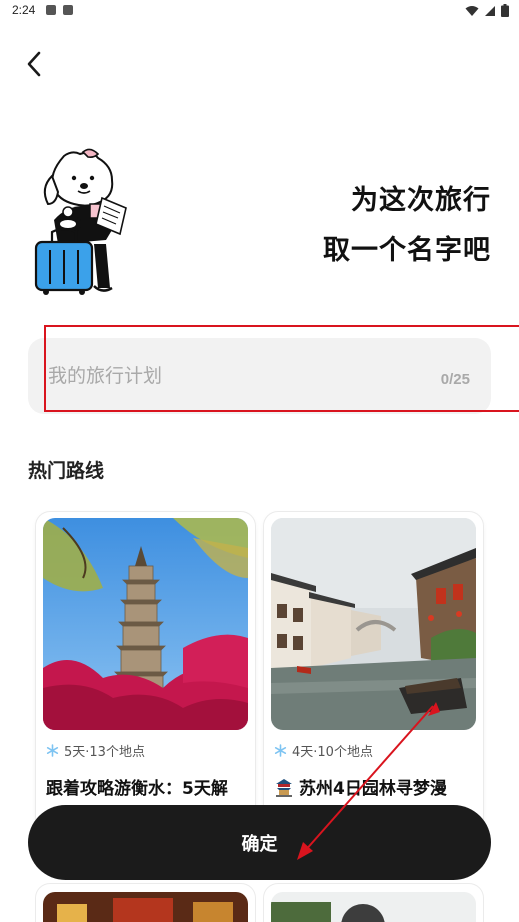  Describe the element at coordinates (145, 907) in the screenshot. I see `restaurant-photo` at that location.